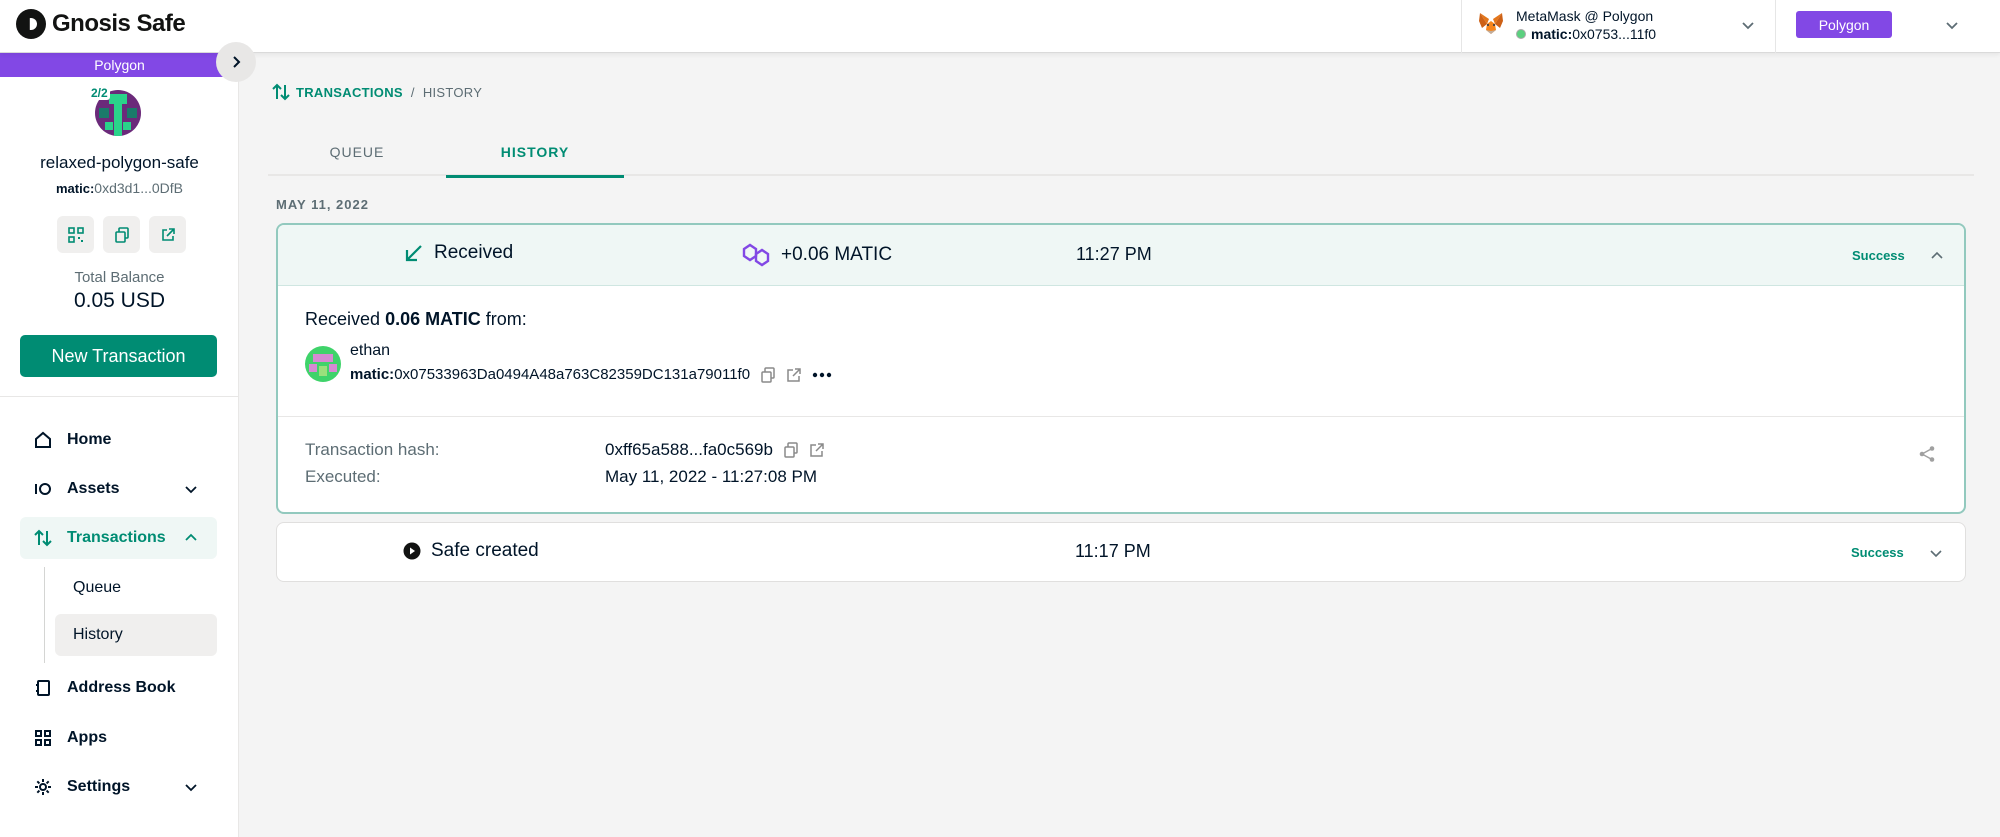 Image resolution: width=2000 pixels, height=837 pixels. I want to click on threshold-badge: 2/2, so click(99, 93).